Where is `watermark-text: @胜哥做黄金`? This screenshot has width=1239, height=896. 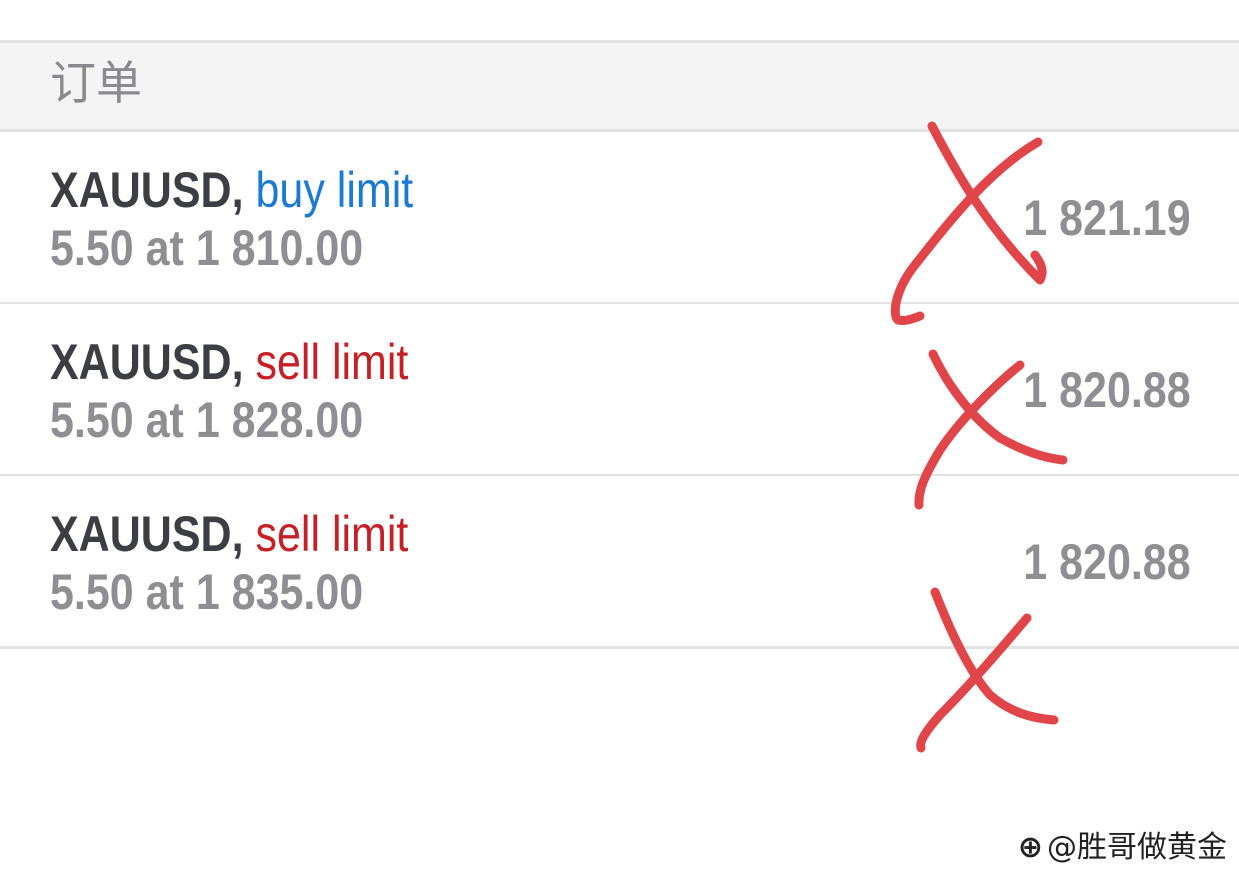 watermark-text: @胜哥做黄金 is located at coordinates (1137, 847).